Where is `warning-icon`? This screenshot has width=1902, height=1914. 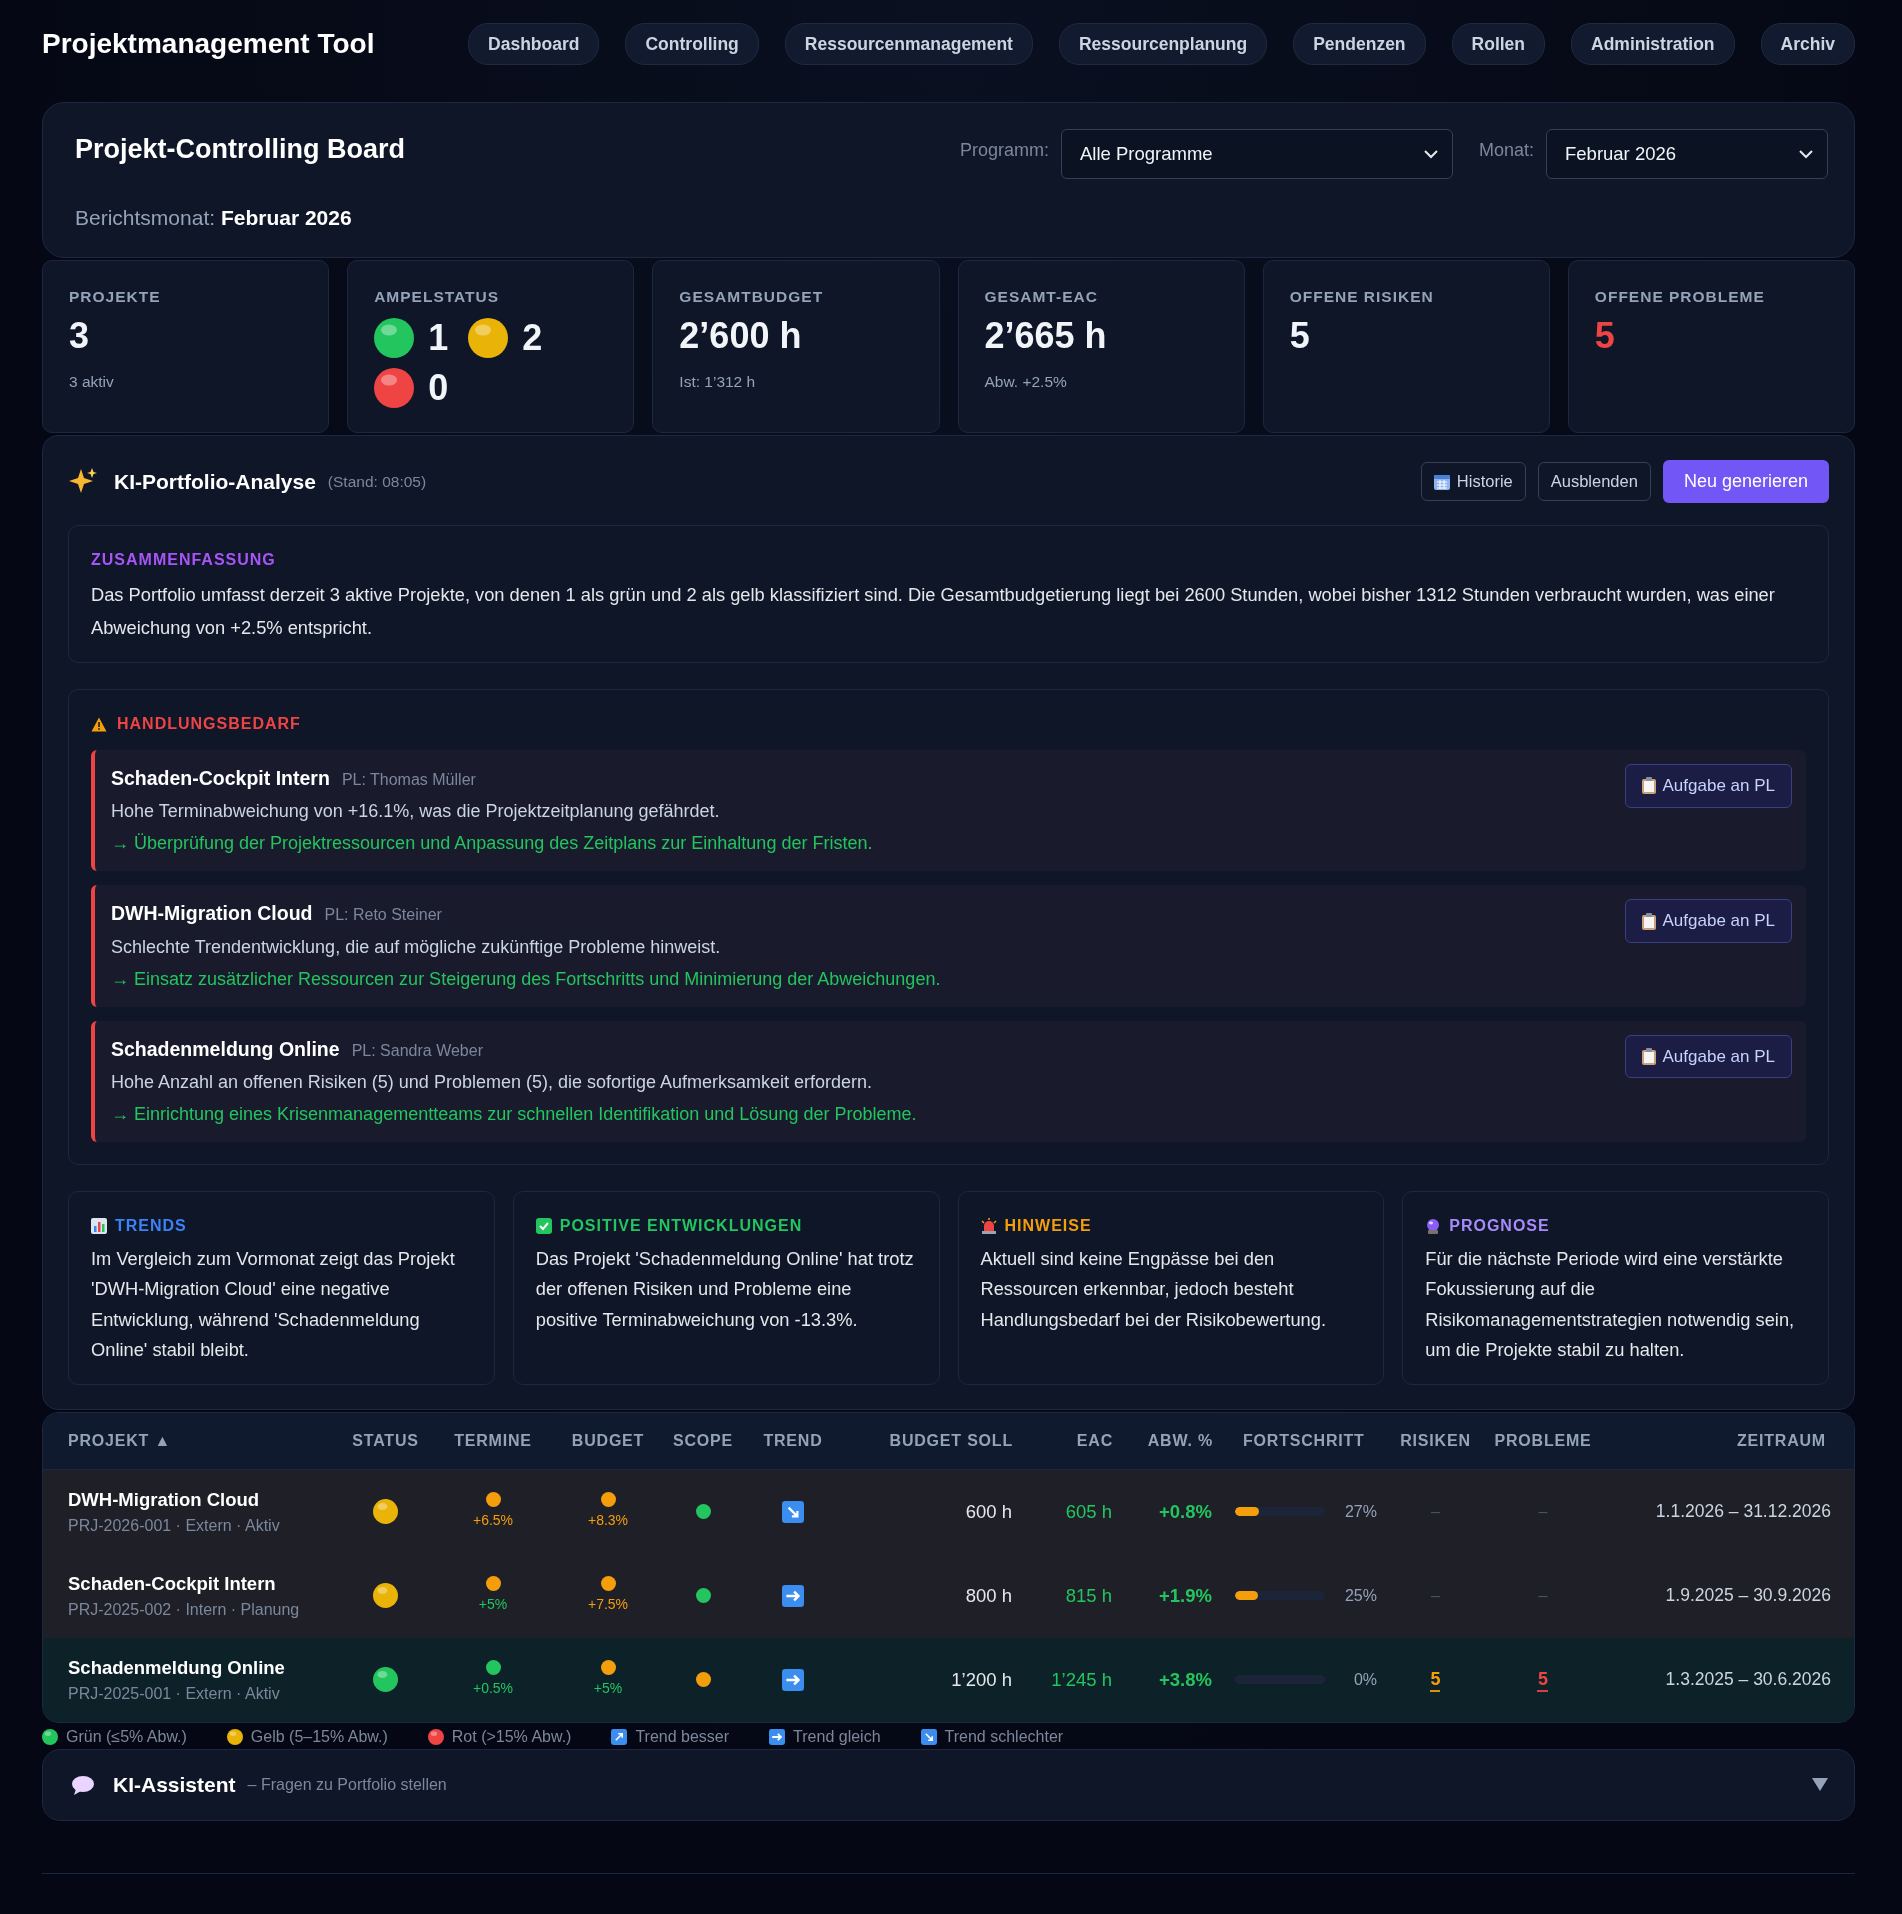
warning-icon is located at coordinates (99, 724).